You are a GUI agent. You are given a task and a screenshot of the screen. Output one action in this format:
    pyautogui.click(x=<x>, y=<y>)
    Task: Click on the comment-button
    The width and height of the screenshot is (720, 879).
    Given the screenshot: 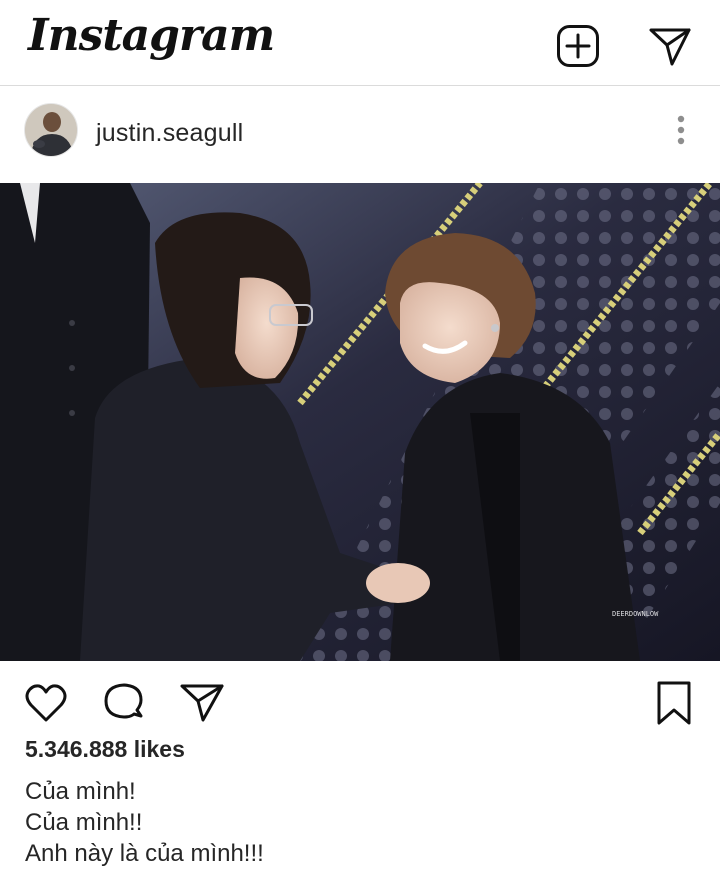 What is the action you would take?
    pyautogui.click(x=124, y=703)
    